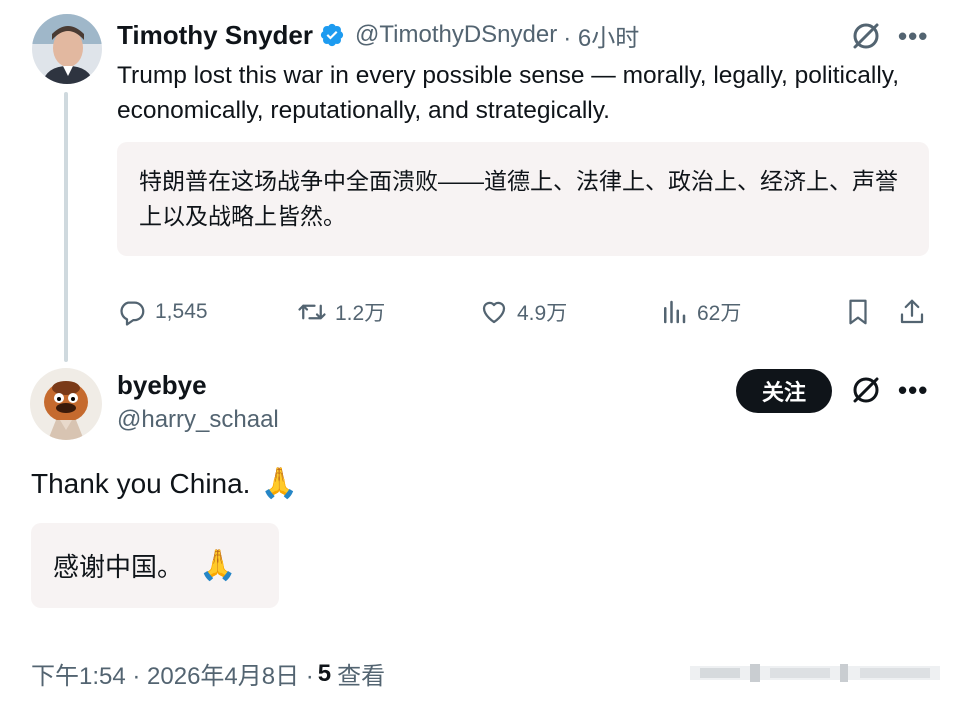 The image size is (960, 705). What do you see at coordinates (141, 483) in the screenshot?
I see `reply-text-content: Thank you China.` at bounding box center [141, 483].